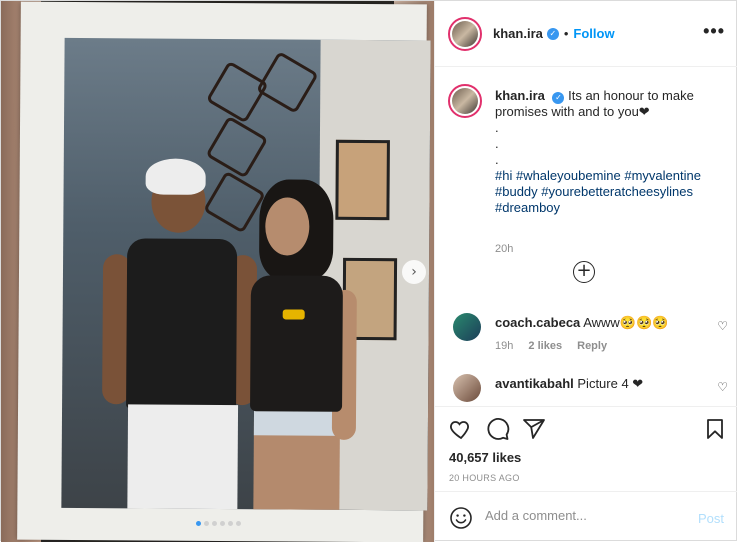 Image resolution: width=737 pixels, height=542 pixels. Describe the element at coordinates (504, 346) in the screenshot. I see `comment-time: 19h` at that location.